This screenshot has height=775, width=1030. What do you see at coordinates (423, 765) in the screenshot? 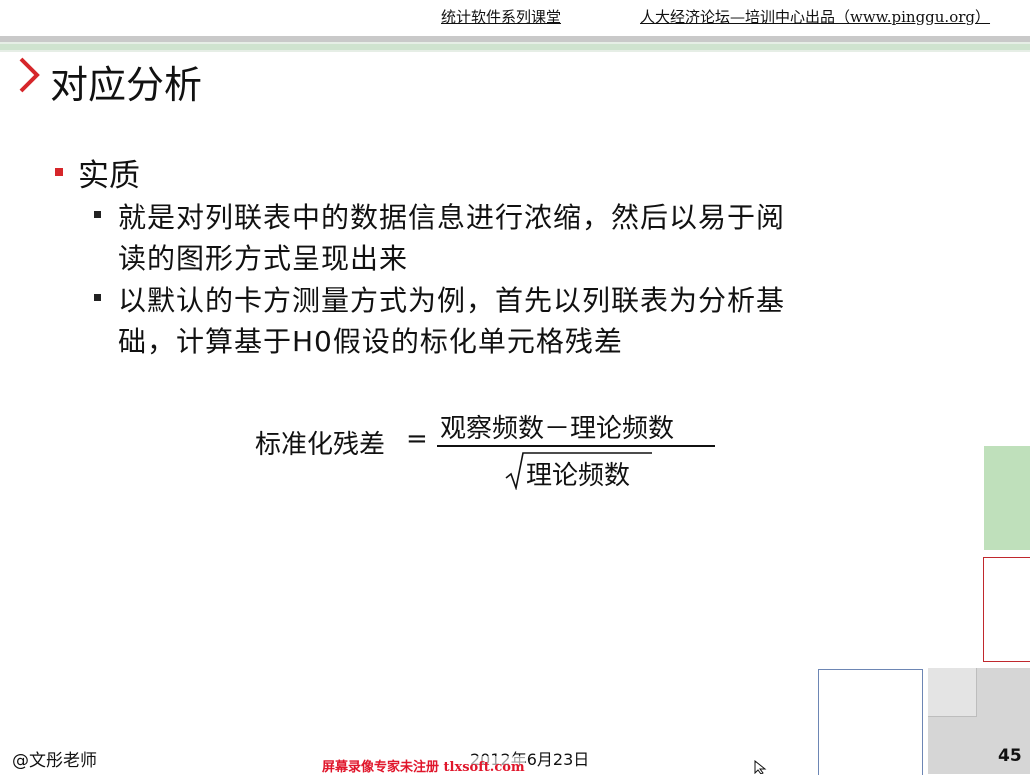
I see `footer-watermark: 屏幕录像专家未注册 tlxsoft.com` at bounding box center [423, 765].